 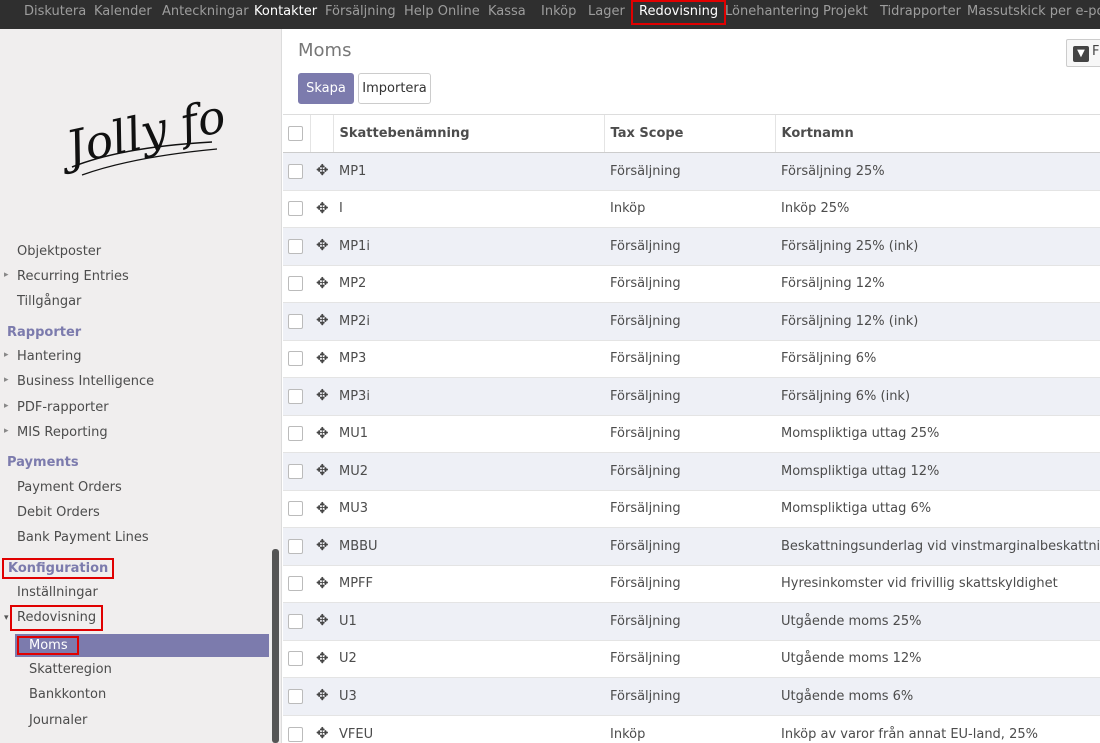 I want to click on column-header-skattebenamning: Skattebenämning, so click(x=468, y=133).